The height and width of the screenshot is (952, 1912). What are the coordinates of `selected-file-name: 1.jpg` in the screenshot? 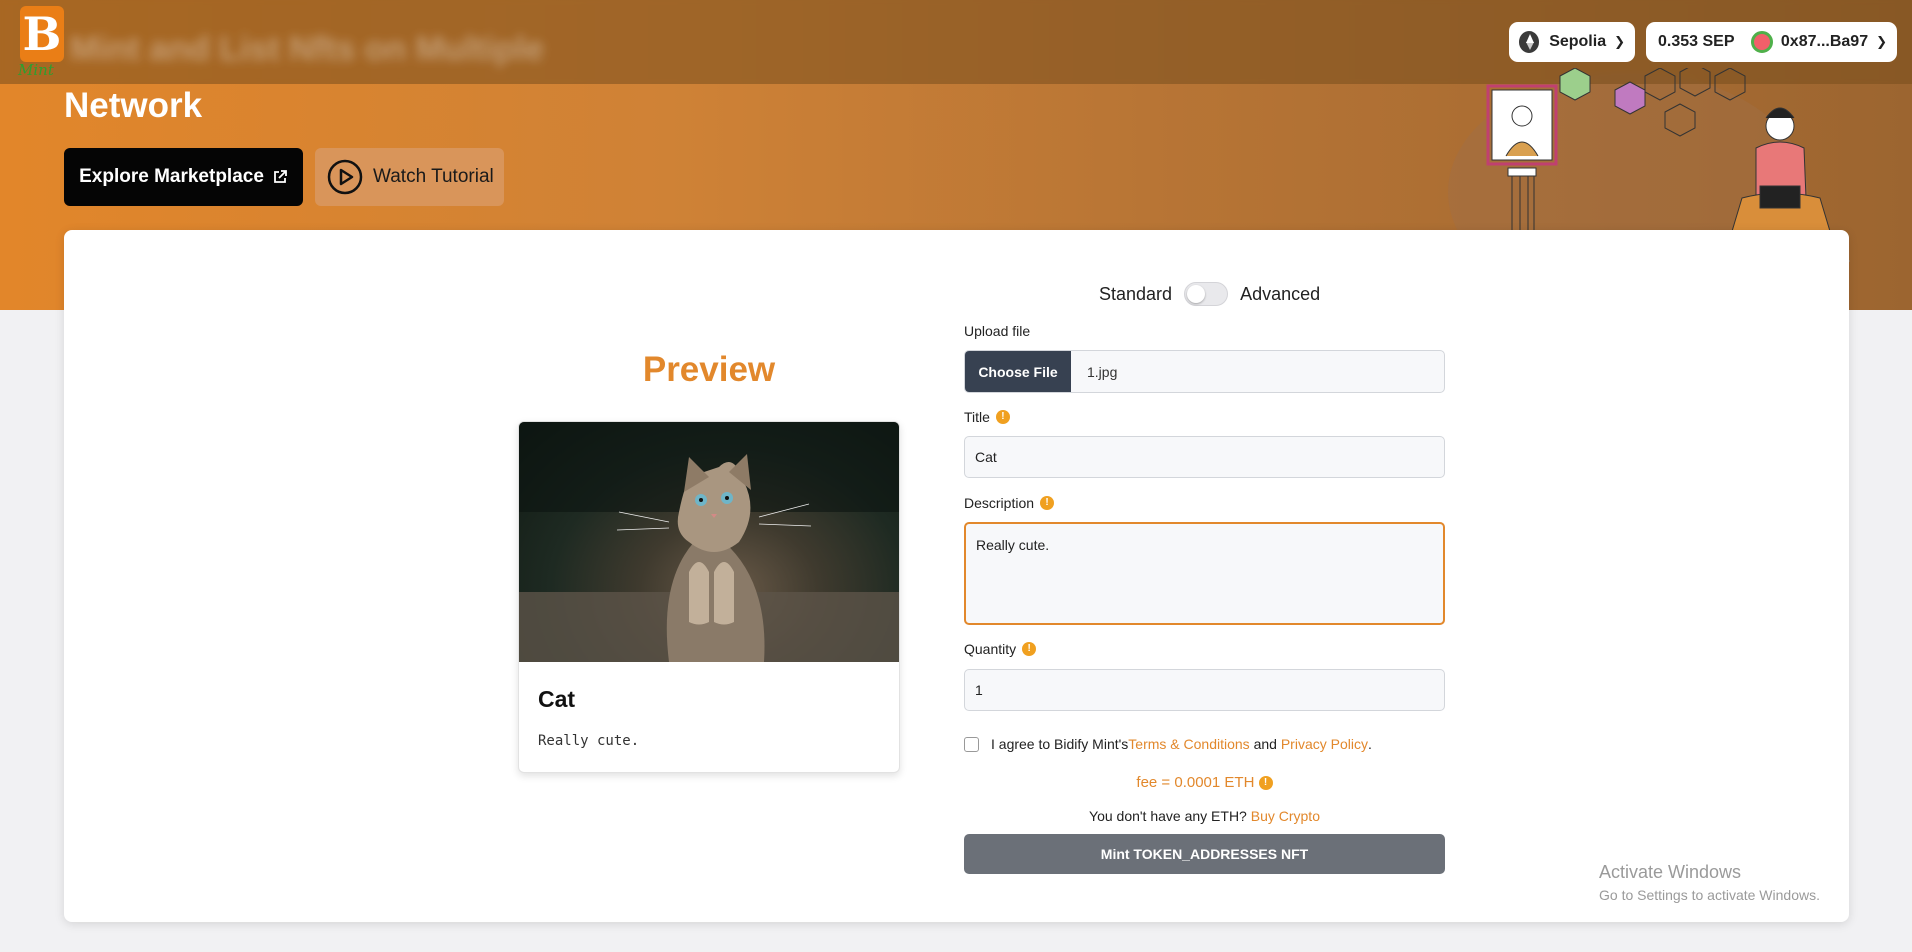 It's located at (1102, 371).